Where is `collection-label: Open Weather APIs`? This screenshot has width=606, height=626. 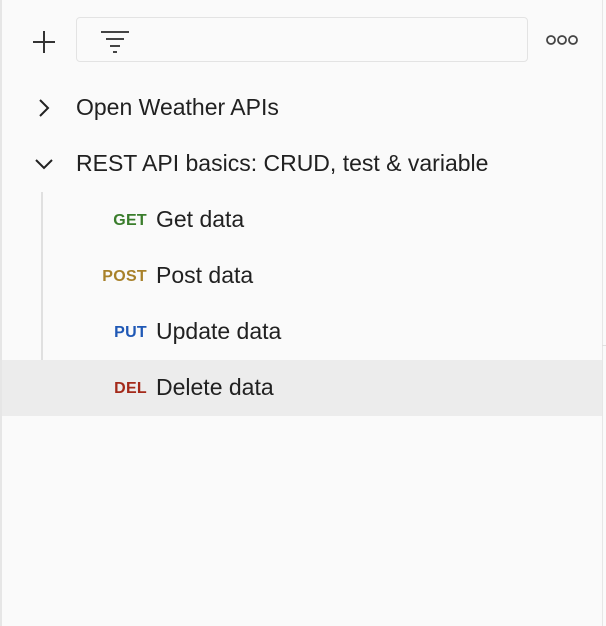
collection-label: Open Weather APIs is located at coordinates (177, 107).